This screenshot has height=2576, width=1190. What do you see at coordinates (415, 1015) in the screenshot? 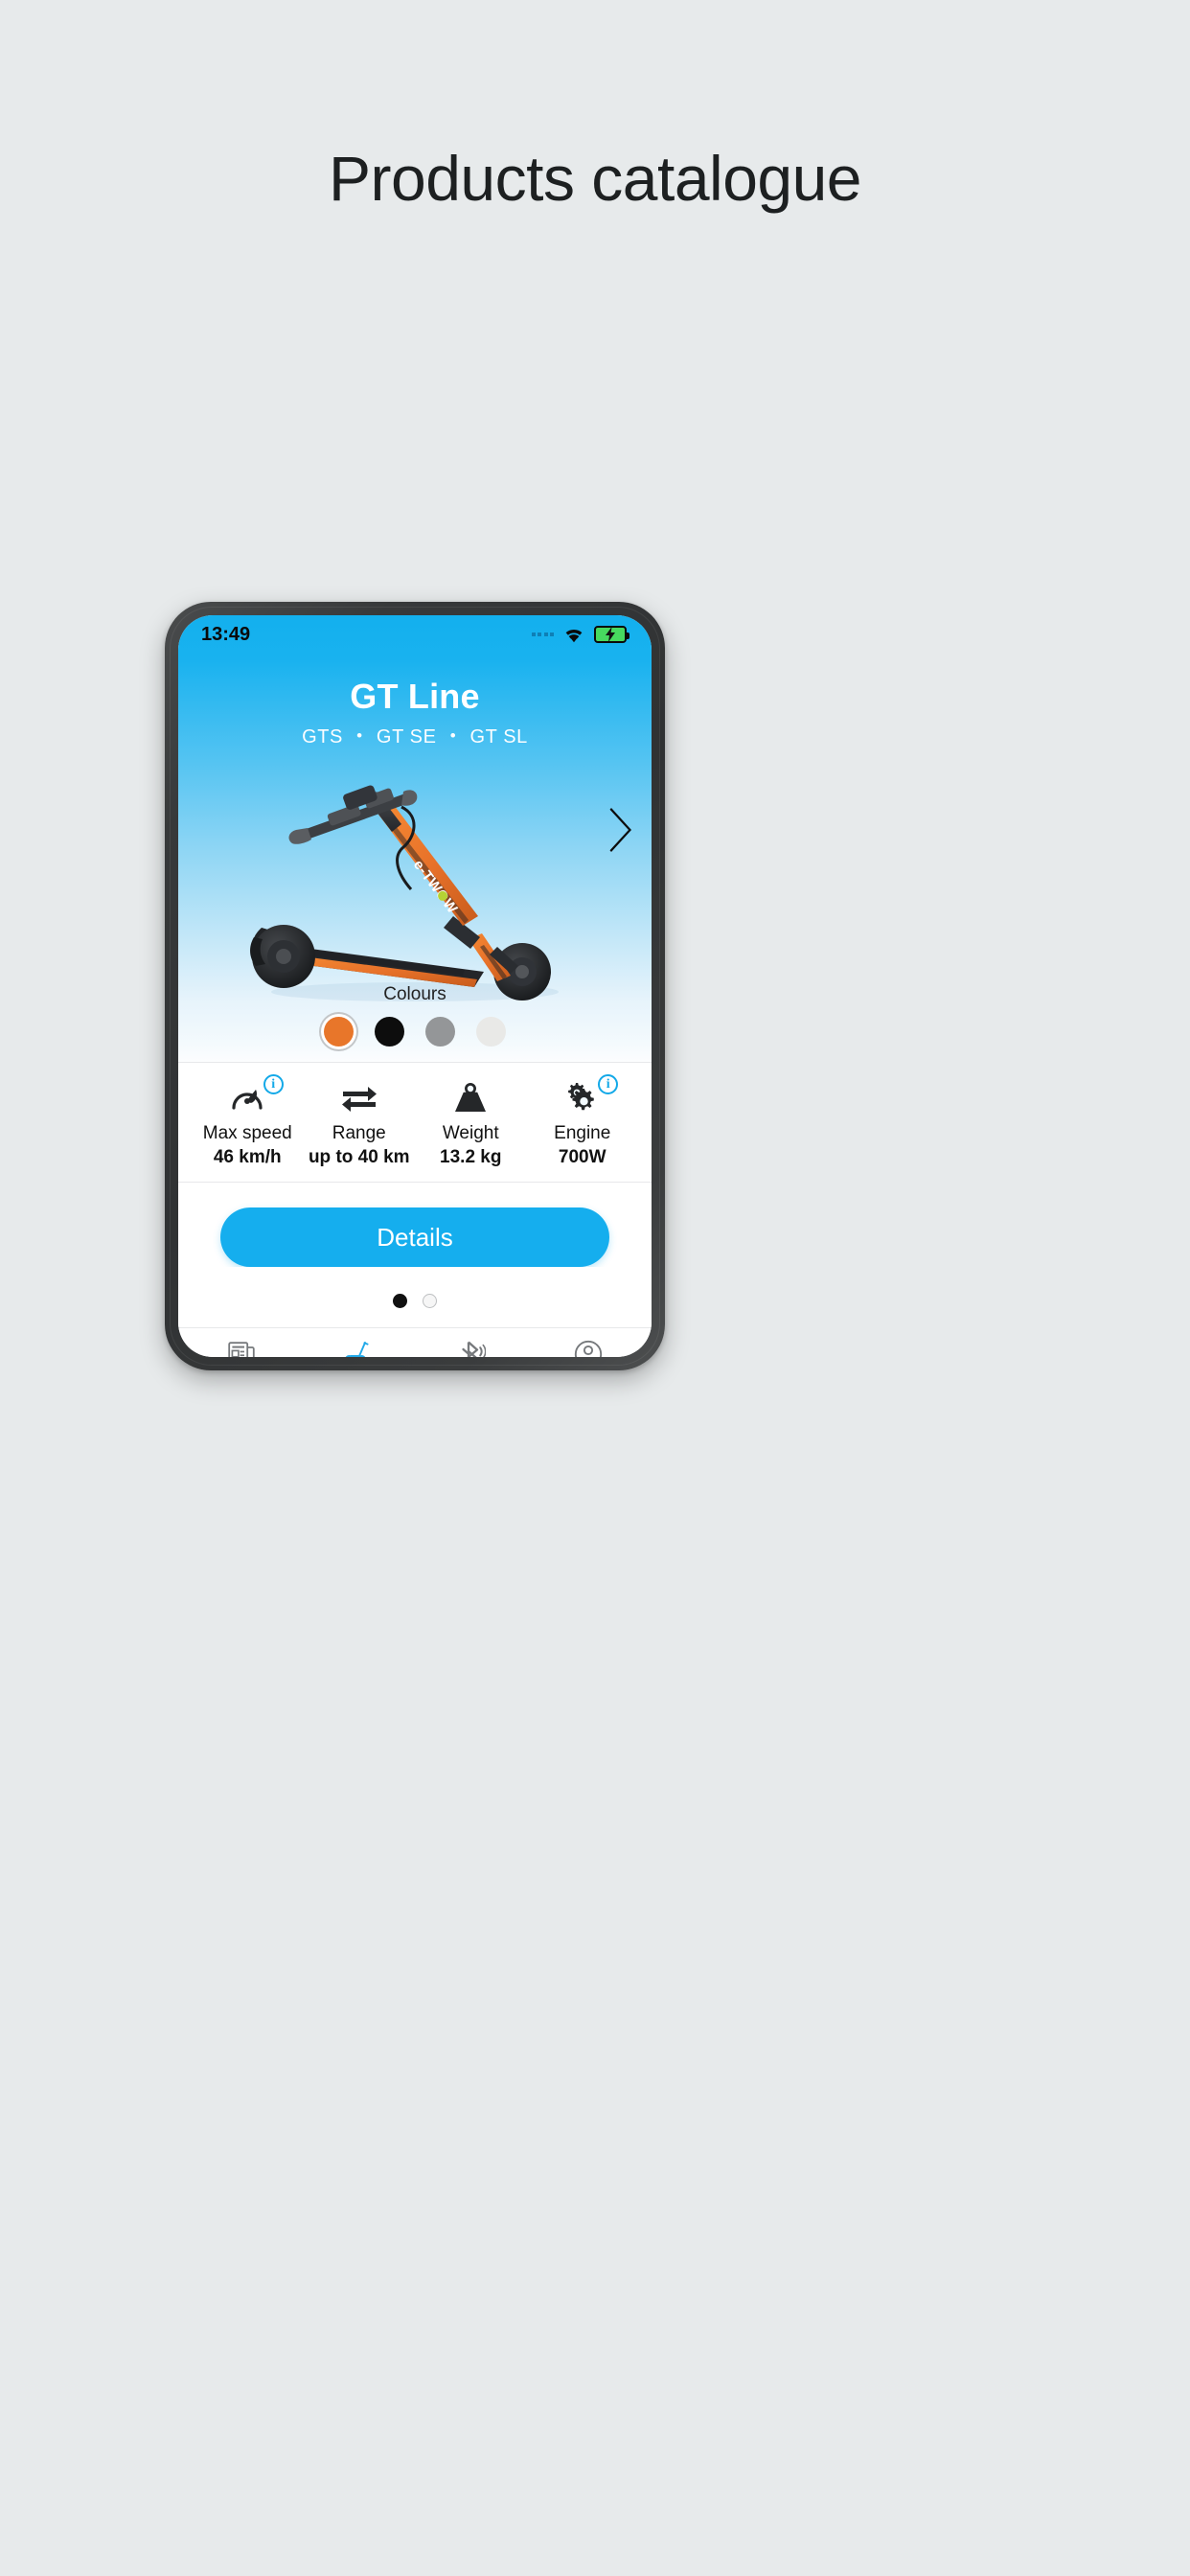
I see `colours-section: Colours` at bounding box center [415, 1015].